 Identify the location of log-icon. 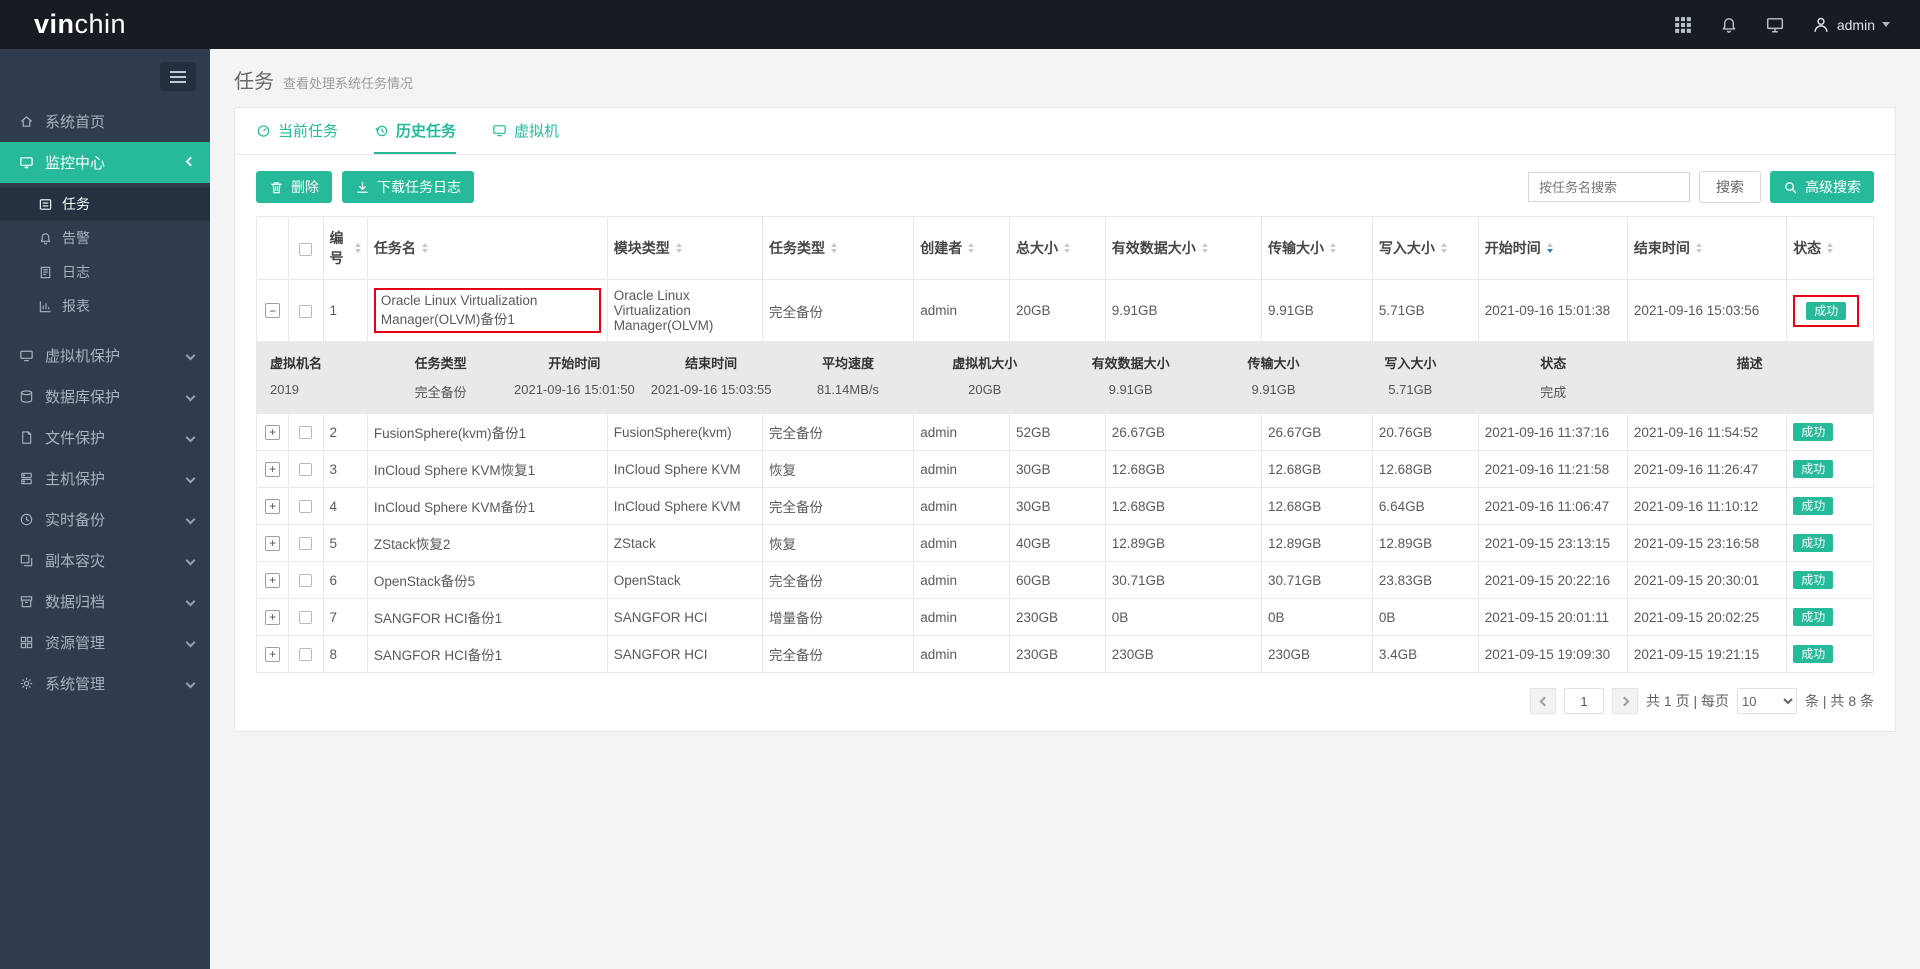
(45, 272).